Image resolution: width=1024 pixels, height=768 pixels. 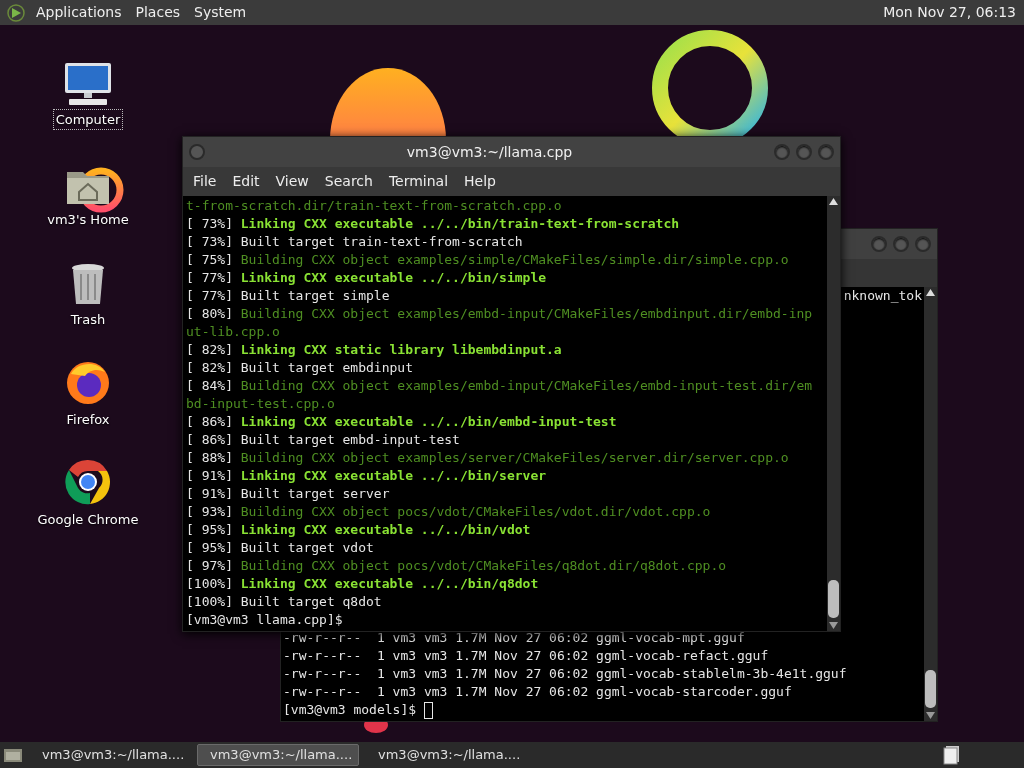 What do you see at coordinates (260, 404) in the screenshot?
I see `terminal-line: bd-input-test.cpp.o` at bounding box center [260, 404].